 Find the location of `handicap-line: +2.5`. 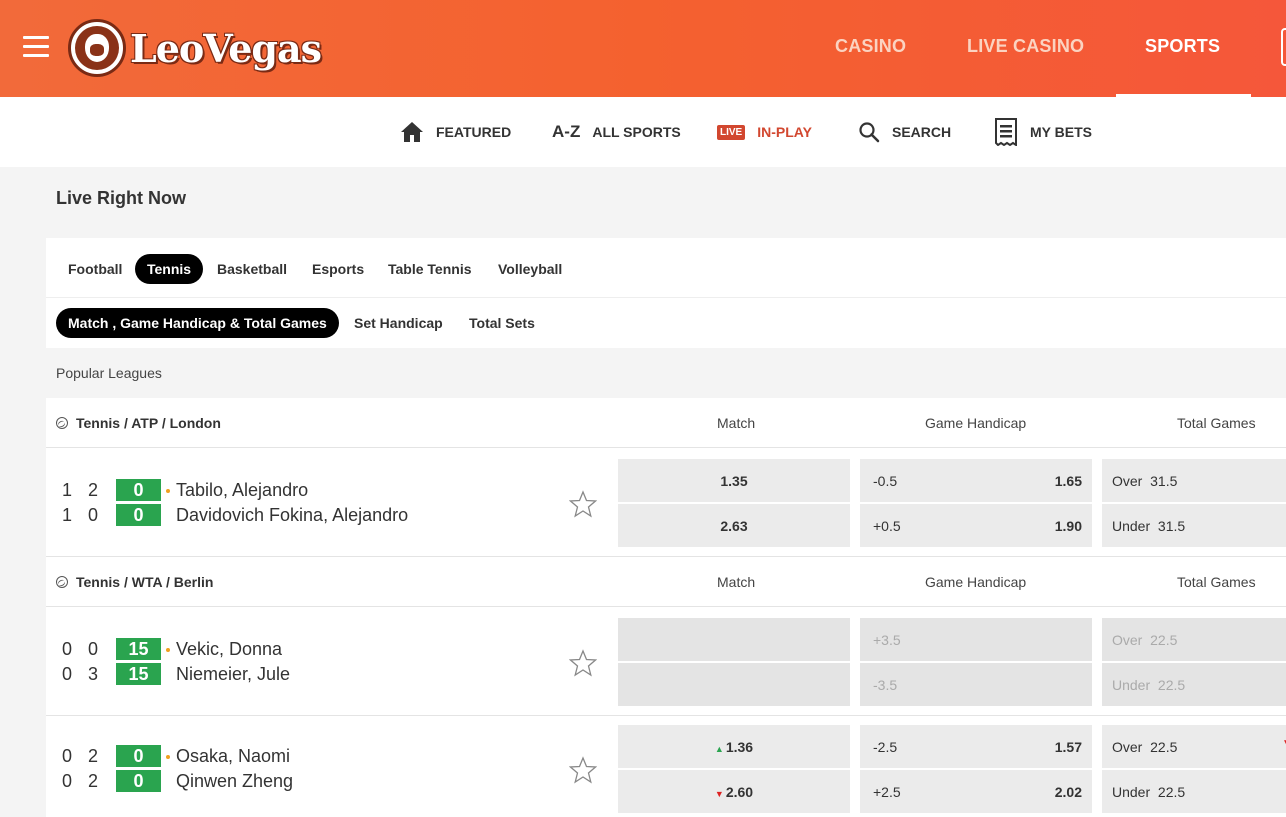

handicap-line: +2.5 is located at coordinates (887, 791).